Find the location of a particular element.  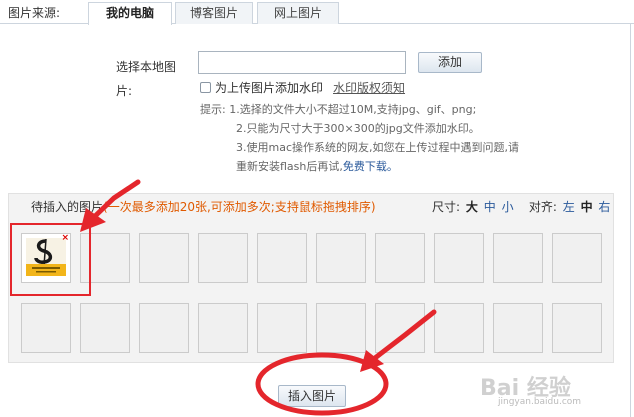

watermark-checkbox-label: 为上传图片添加水印 is located at coordinates (269, 87).